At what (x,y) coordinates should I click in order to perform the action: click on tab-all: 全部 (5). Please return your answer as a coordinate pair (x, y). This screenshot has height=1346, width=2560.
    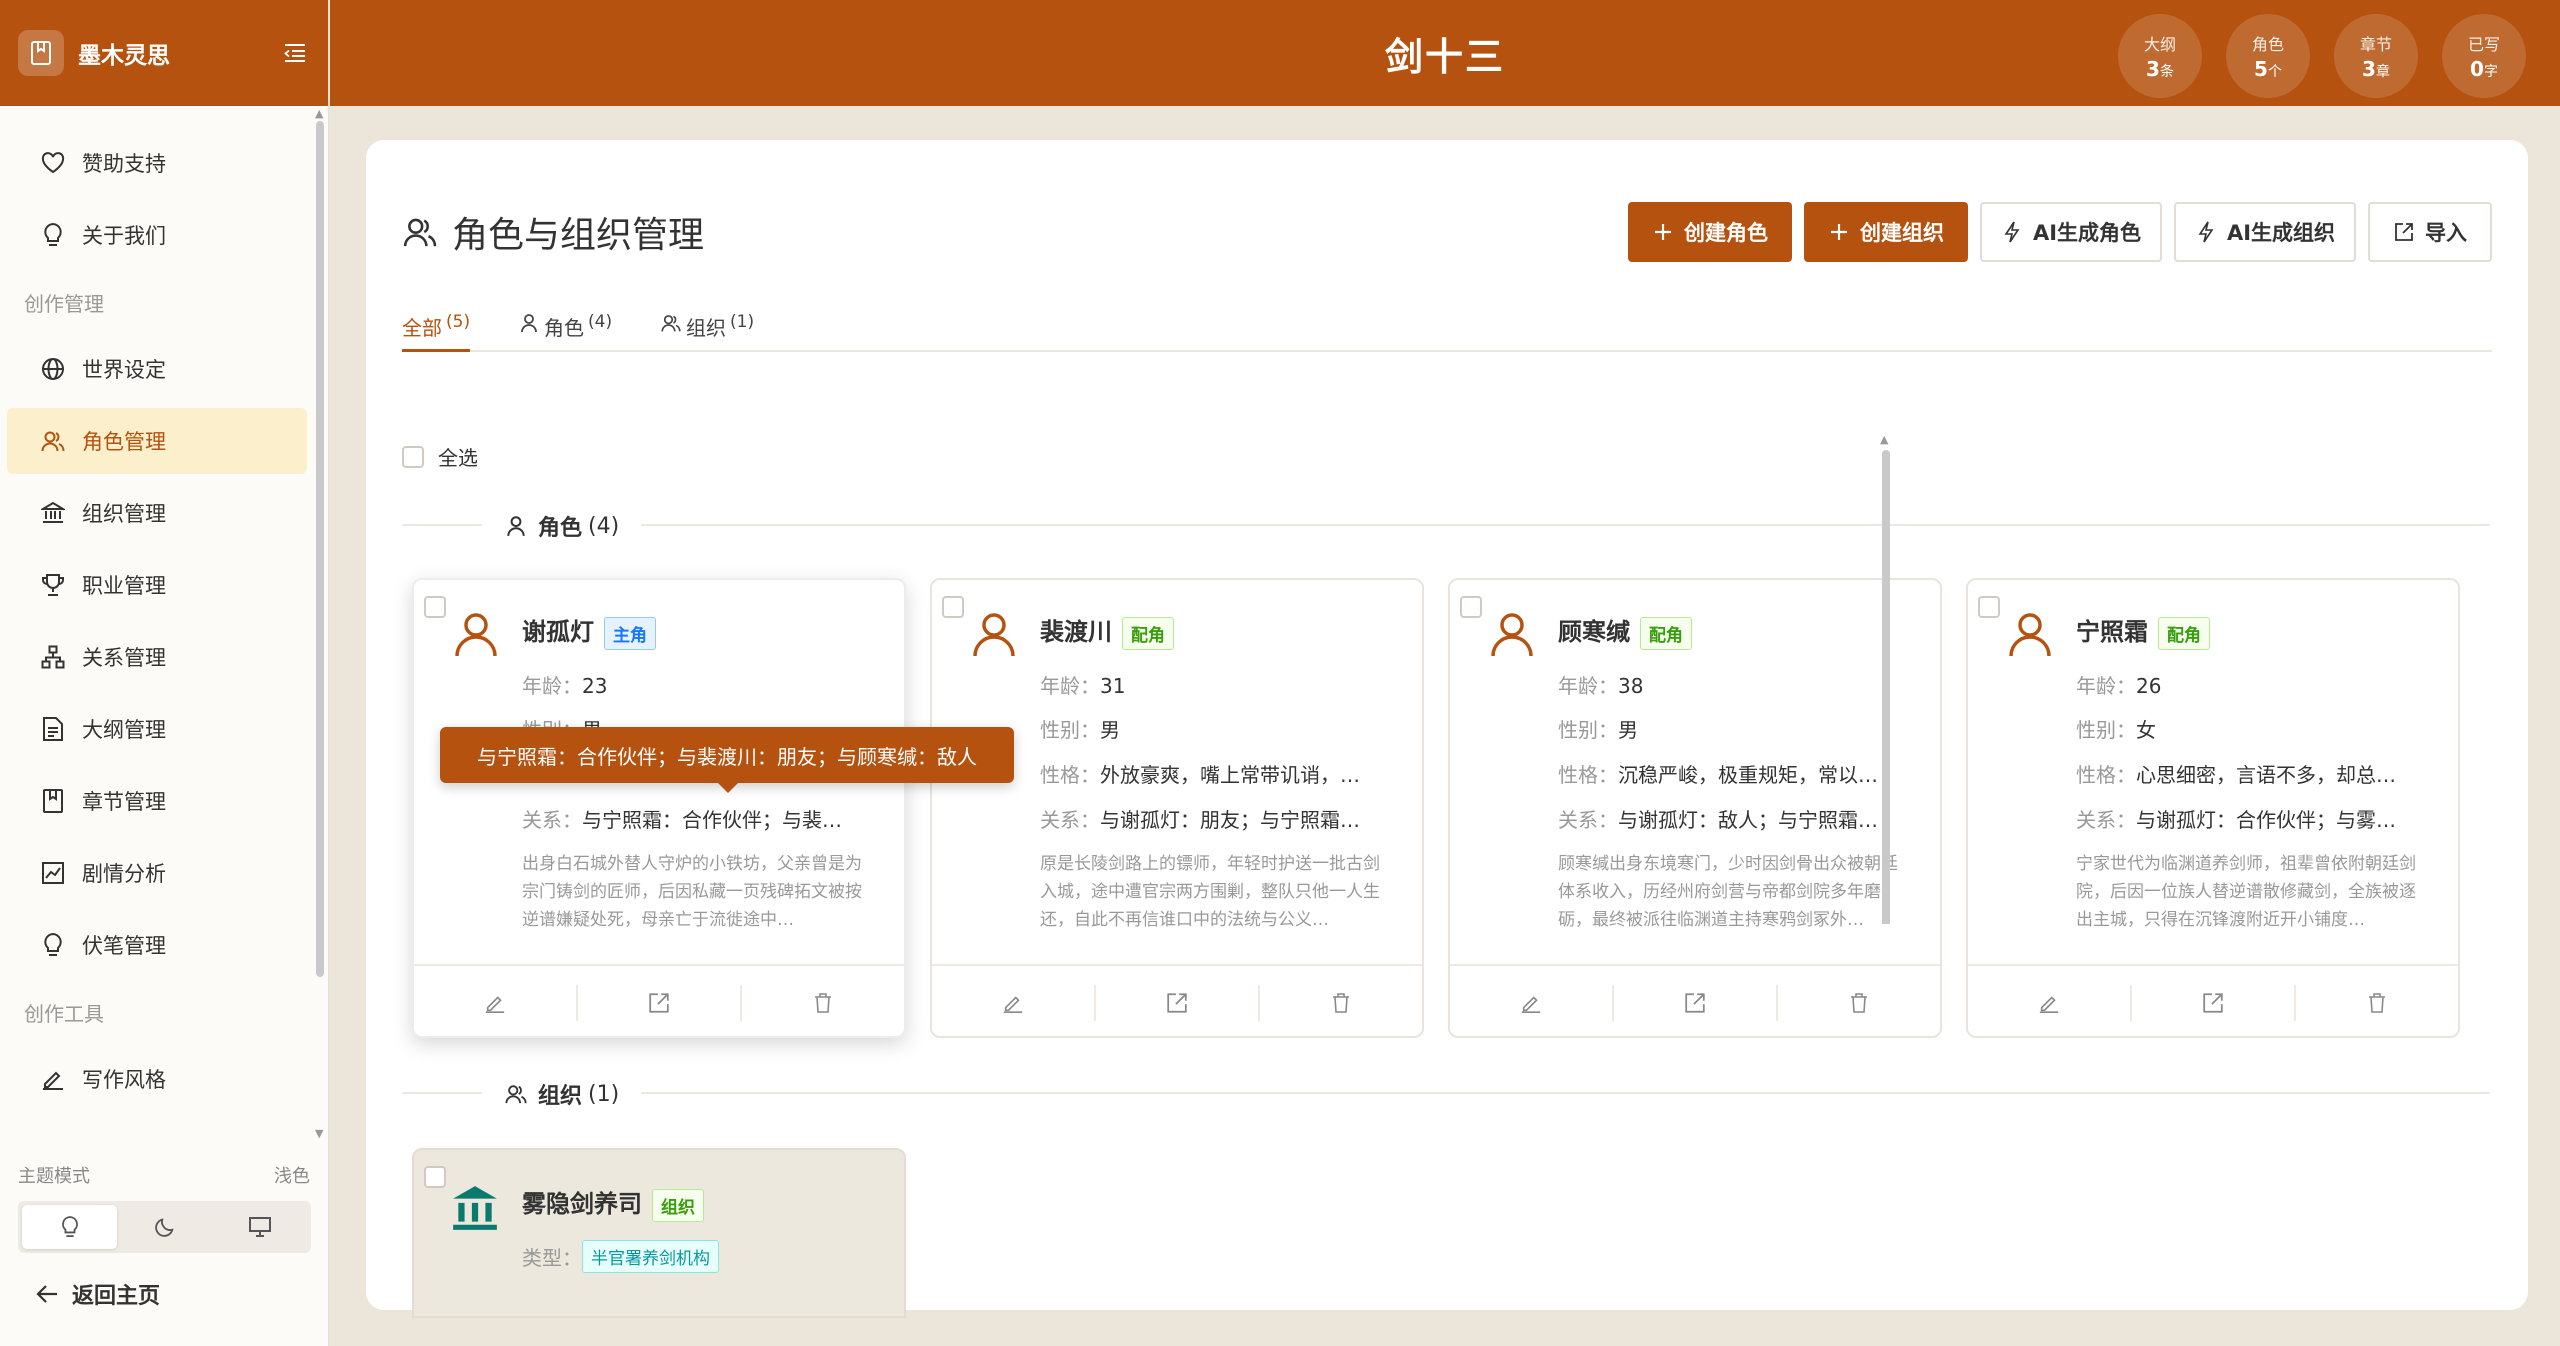
    Looking at the image, I should click on (436, 332).